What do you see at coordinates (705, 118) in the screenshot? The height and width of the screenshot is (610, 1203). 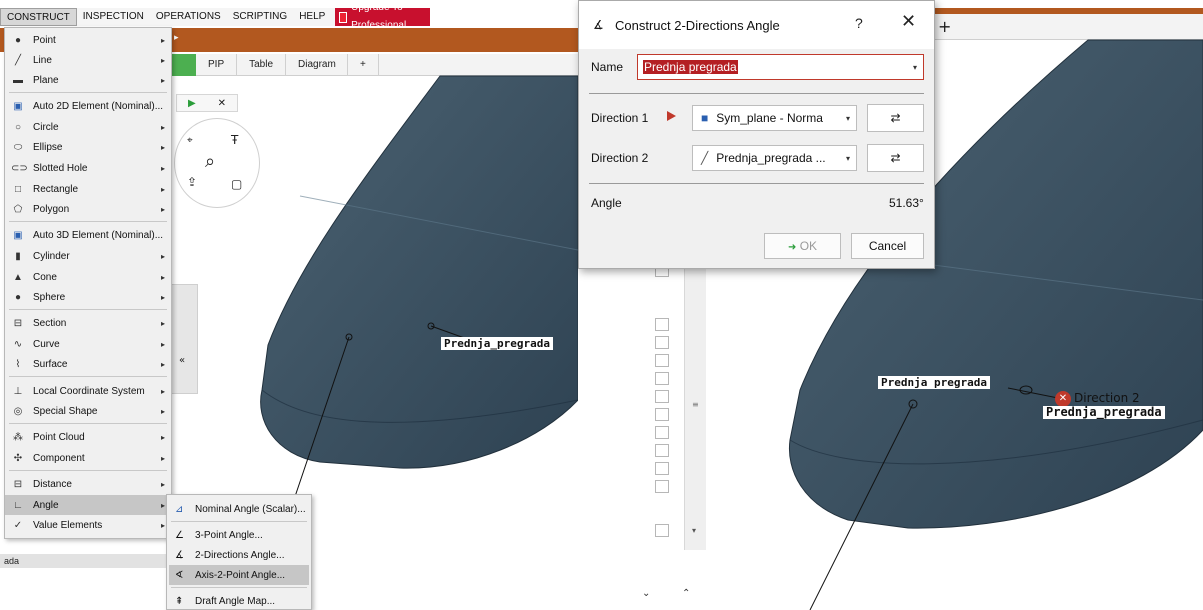 I see `plane-icon: ■` at bounding box center [705, 118].